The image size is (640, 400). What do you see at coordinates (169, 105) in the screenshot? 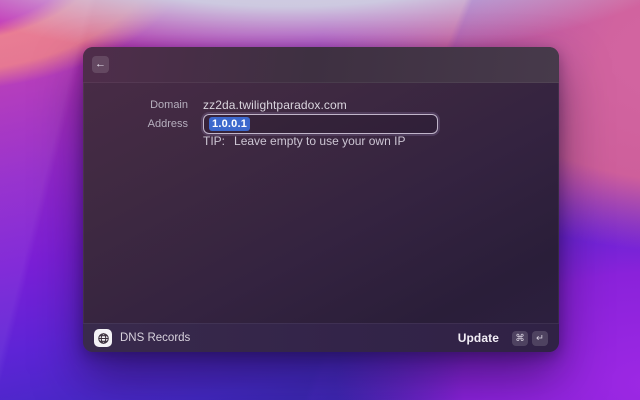
I see `domain-label: Domain` at bounding box center [169, 105].